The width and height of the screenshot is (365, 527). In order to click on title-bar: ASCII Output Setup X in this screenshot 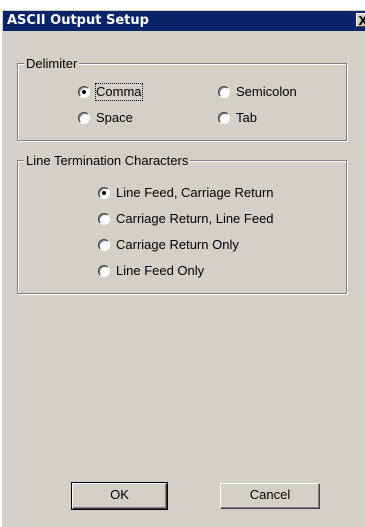, I will do `click(184, 21)`.